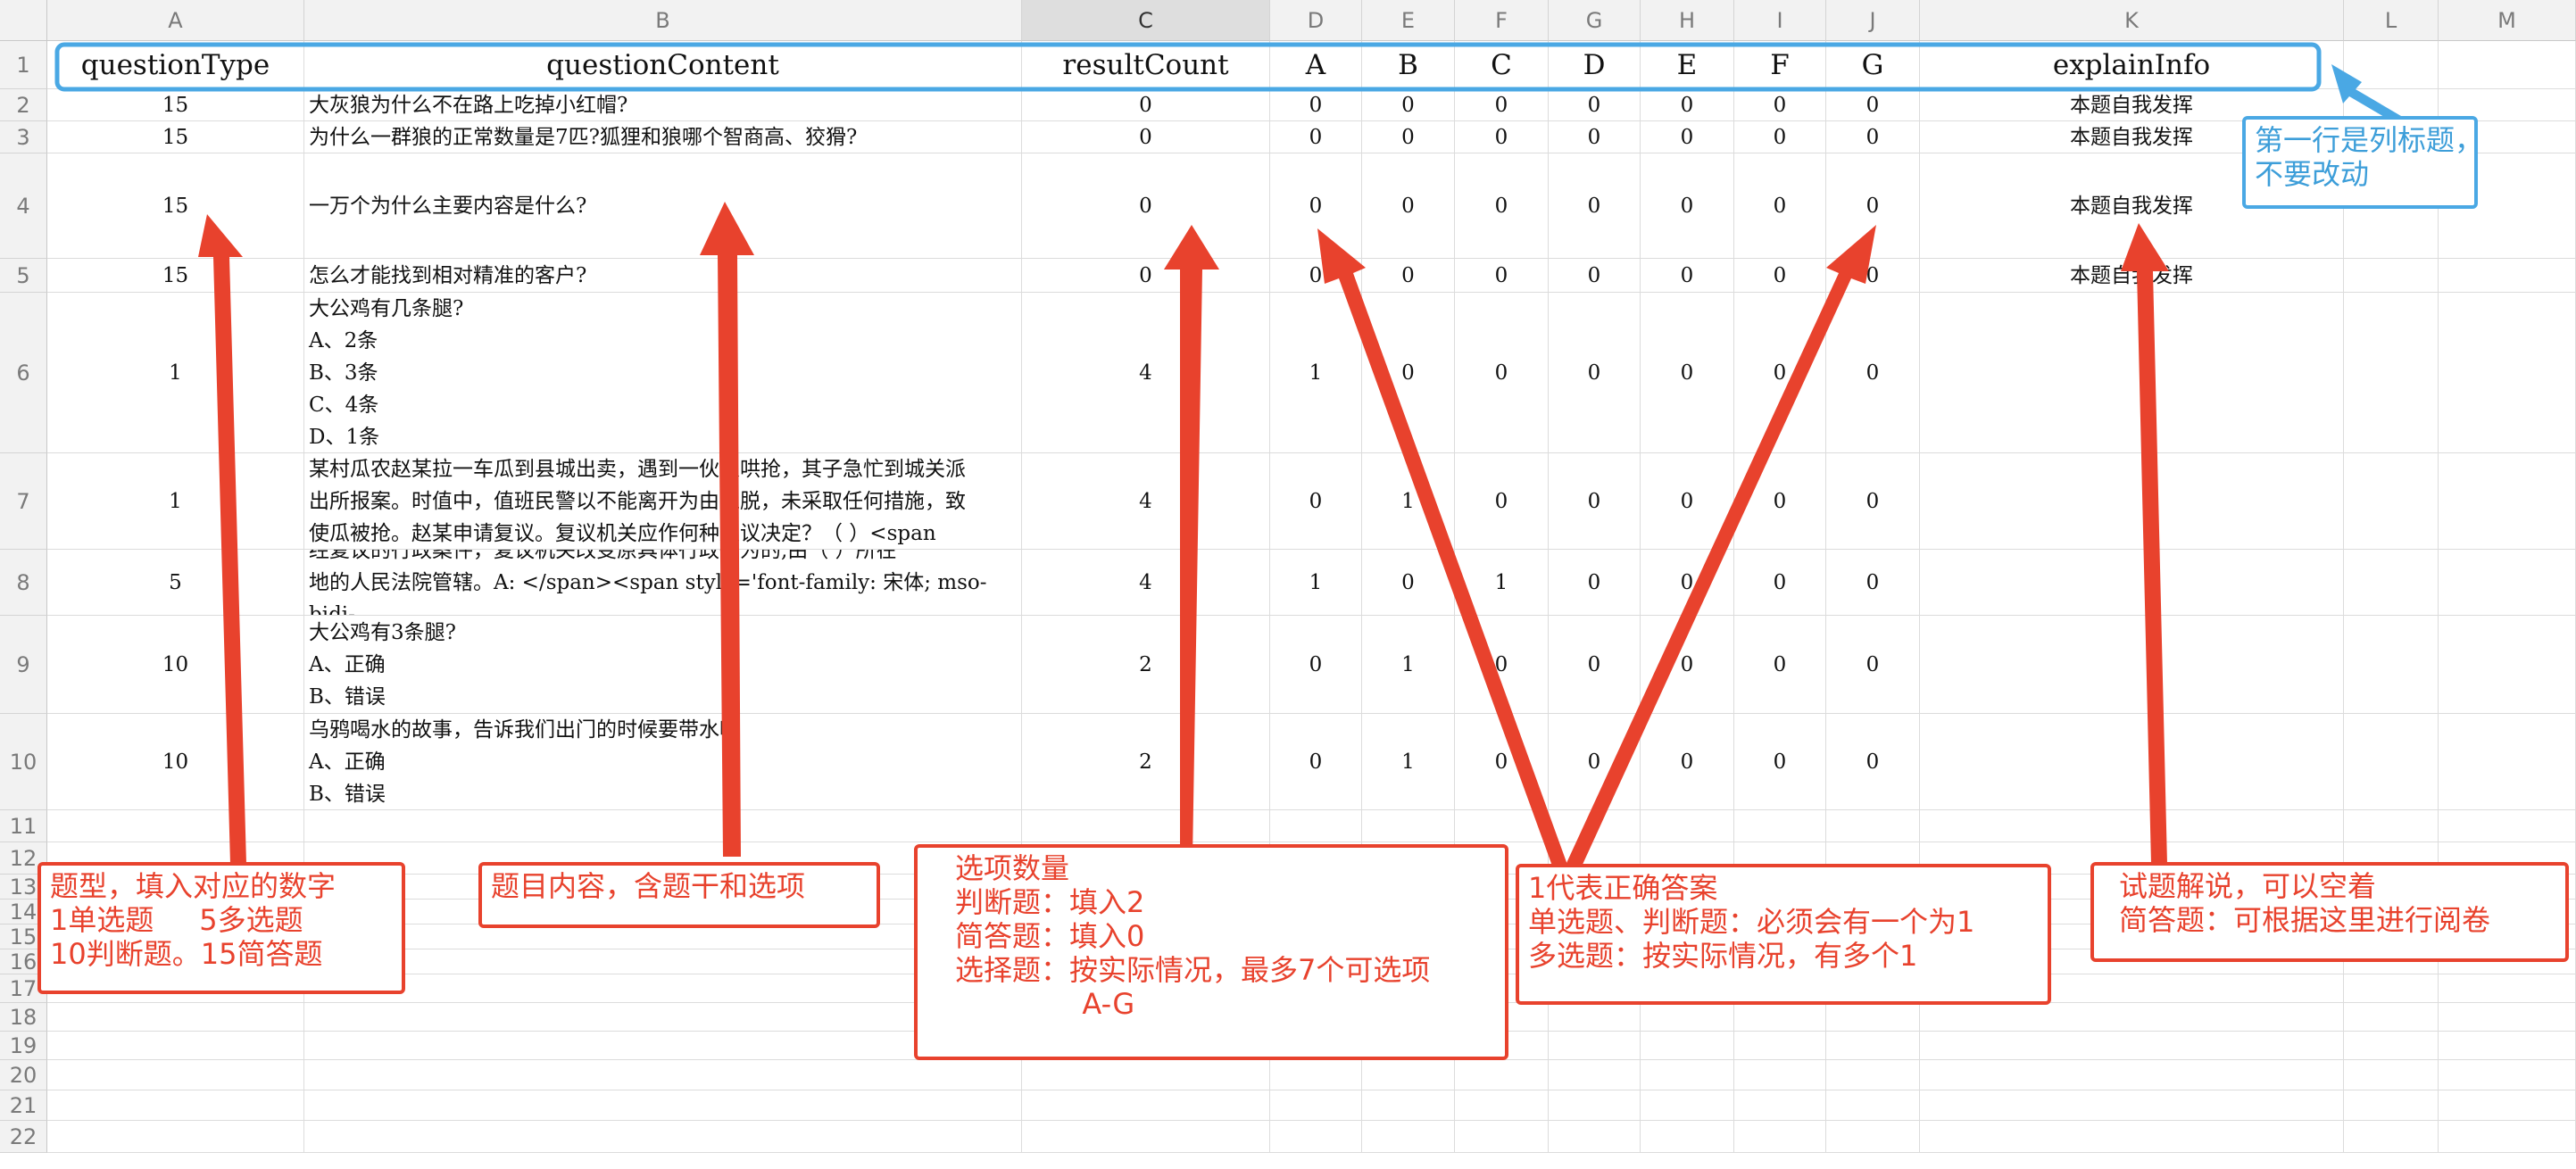 This screenshot has height=1169, width=2576. Describe the element at coordinates (1316, 20) in the screenshot. I see `column-header-d: D` at that location.